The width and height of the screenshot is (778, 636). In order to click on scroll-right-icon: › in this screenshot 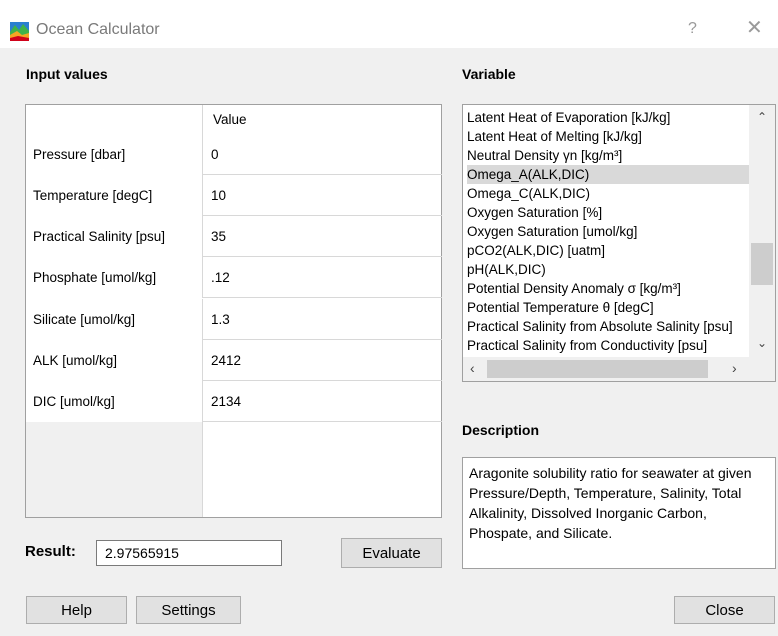, I will do `click(734, 368)`.